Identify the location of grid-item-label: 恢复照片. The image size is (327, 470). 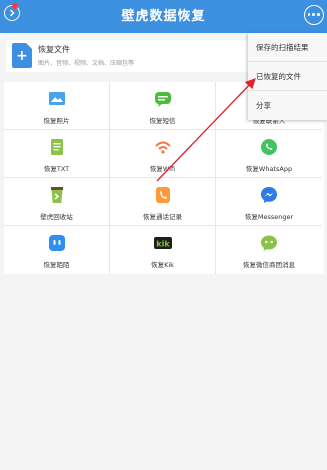
(56, 121).